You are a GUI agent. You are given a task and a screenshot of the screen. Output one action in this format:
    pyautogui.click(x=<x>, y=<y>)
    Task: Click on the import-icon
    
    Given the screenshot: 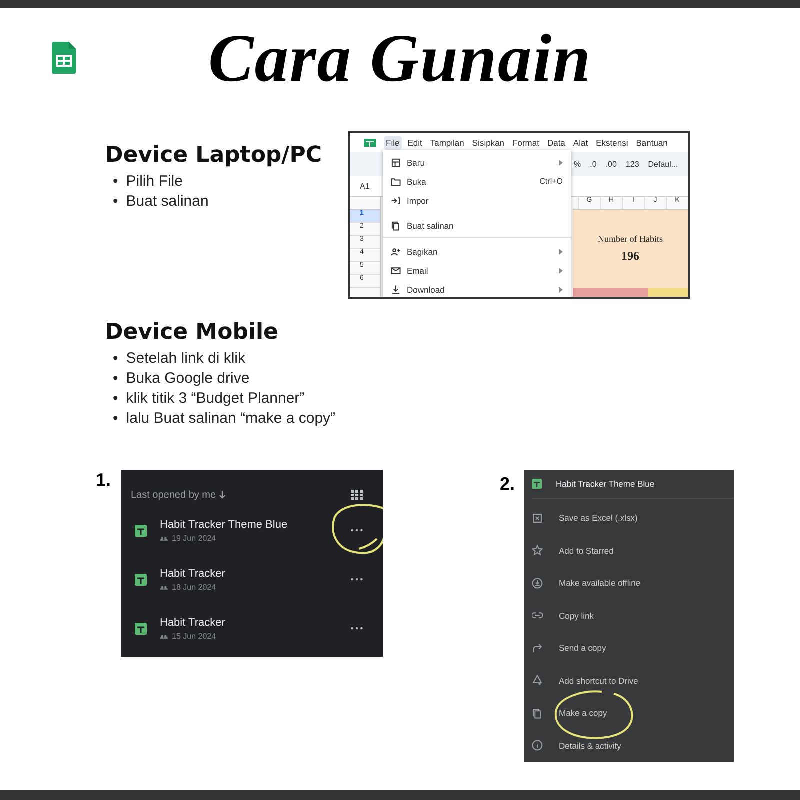 What is the action you would take?
    pyautogui.click(x=396, y=201)
    